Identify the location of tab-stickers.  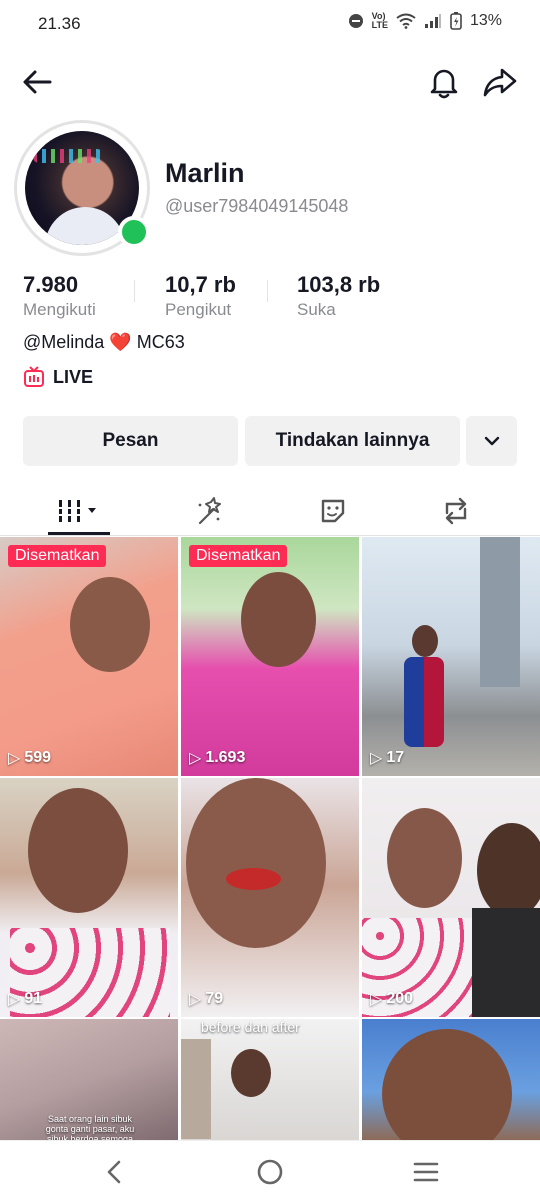
(332, 511).